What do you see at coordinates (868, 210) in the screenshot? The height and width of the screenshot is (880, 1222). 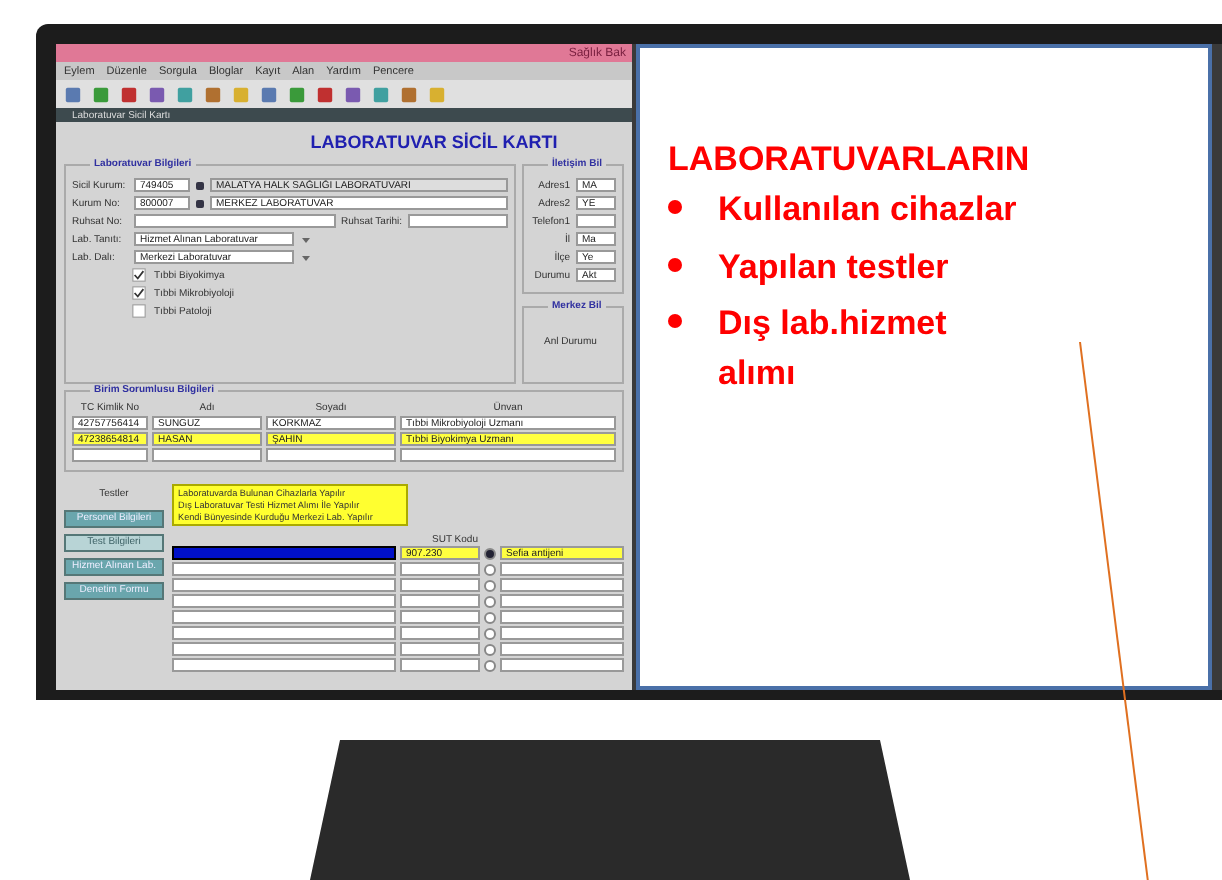 I see `bullet-text: Kullanılan cihazlar` at bounding box center [868, 210].